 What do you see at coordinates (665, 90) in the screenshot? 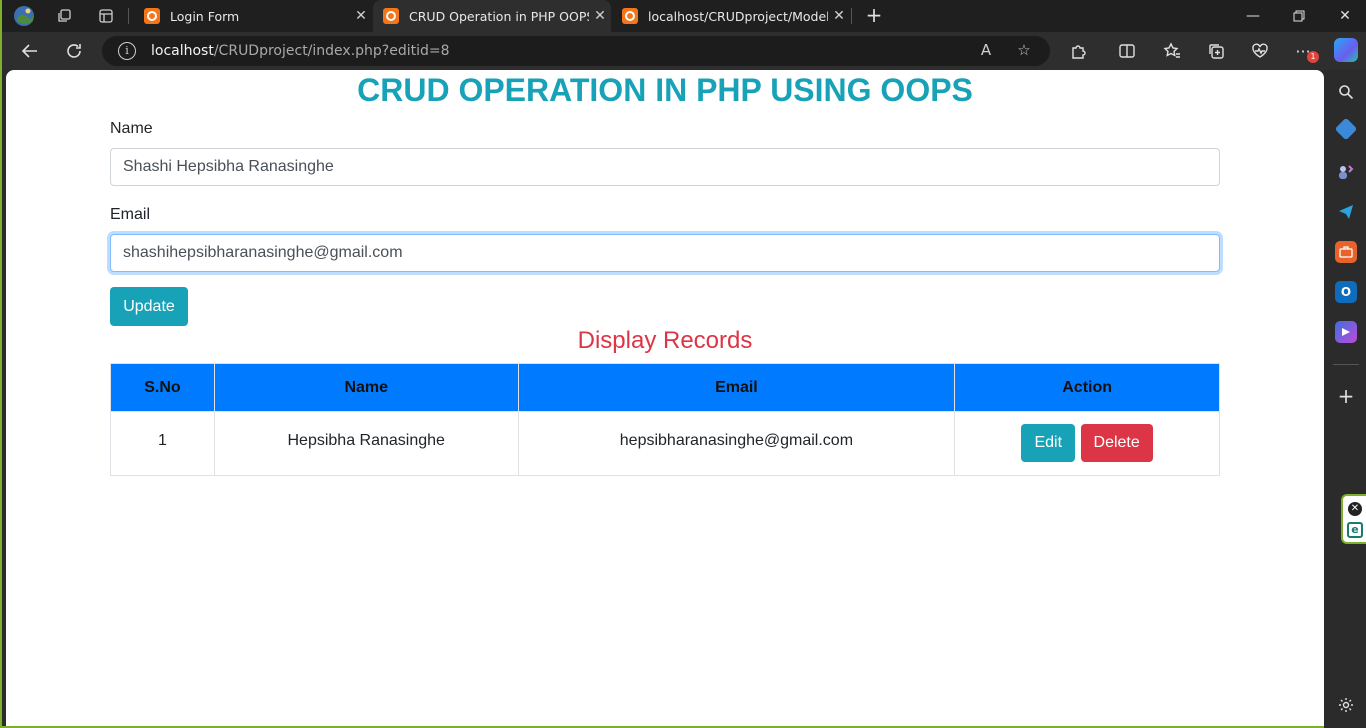
I see `page-title: CRUD OPERATION IN PHP USING OOPS` at bounding box center [665, 90].